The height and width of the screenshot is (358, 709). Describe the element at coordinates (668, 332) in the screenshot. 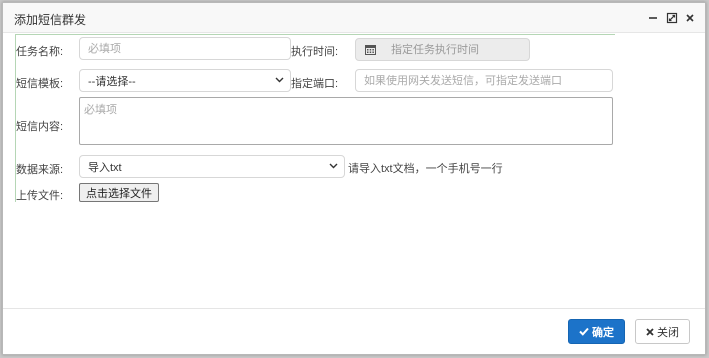

I see `close-button-label: 关闭` at that location.